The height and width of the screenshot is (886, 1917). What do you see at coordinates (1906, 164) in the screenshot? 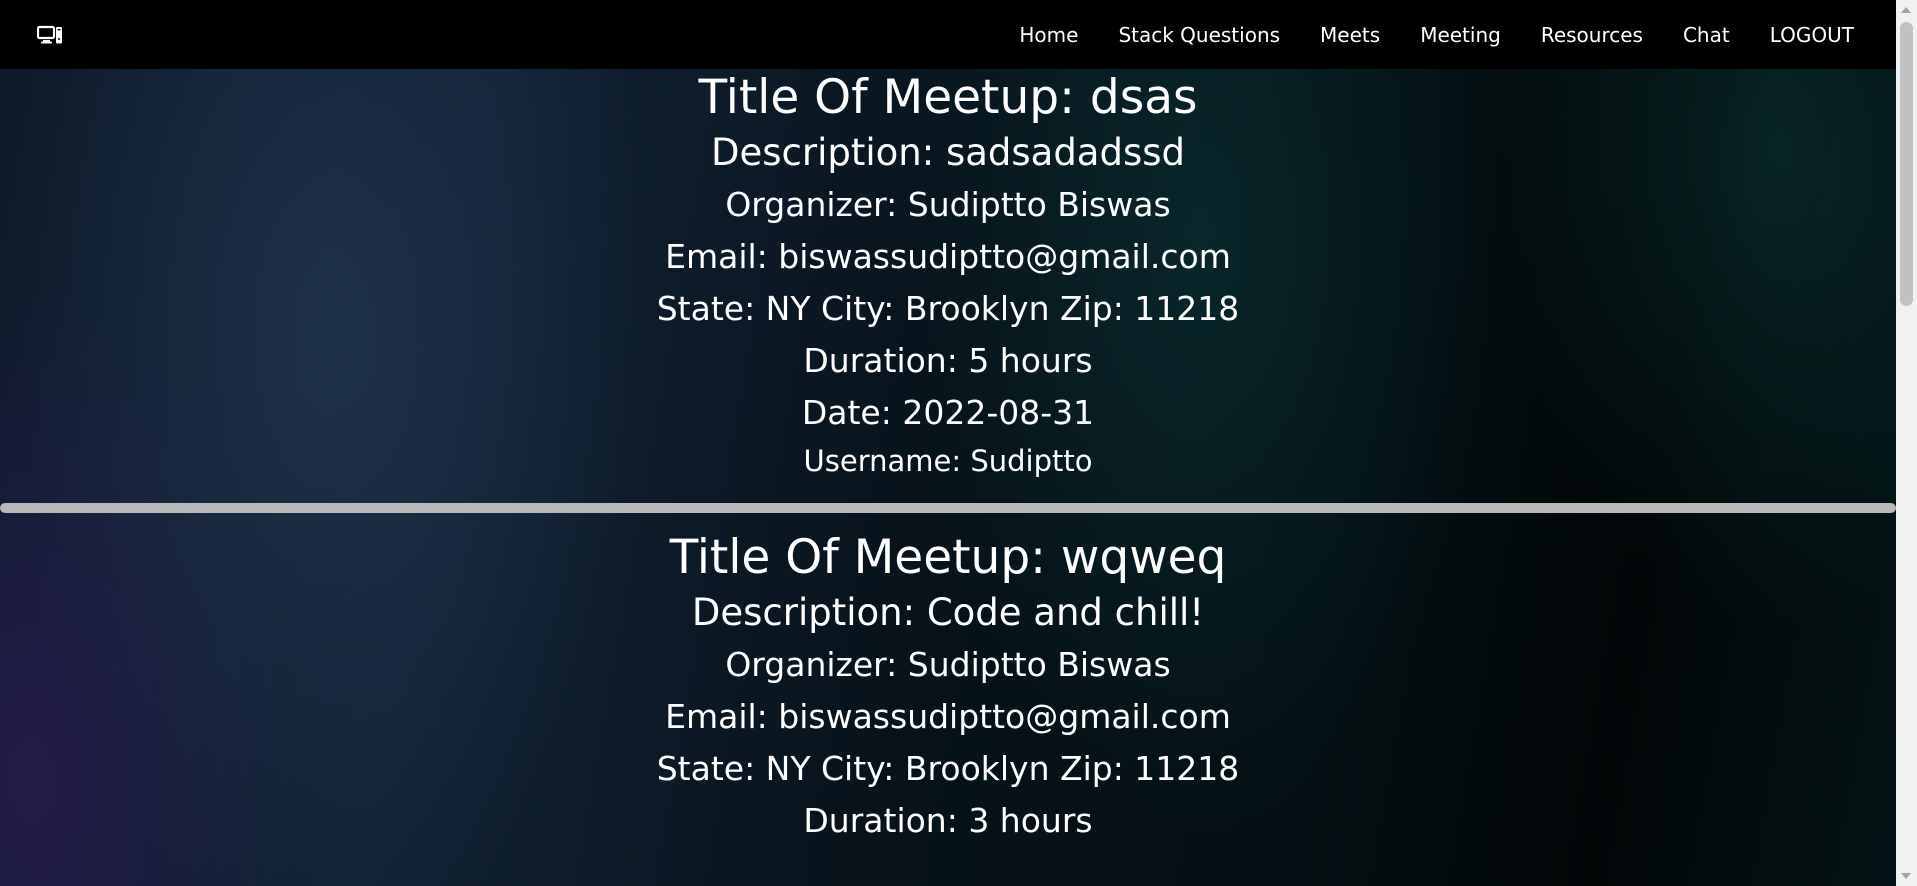
I see `scroll-thumb` at bounding box center [1906, 164].